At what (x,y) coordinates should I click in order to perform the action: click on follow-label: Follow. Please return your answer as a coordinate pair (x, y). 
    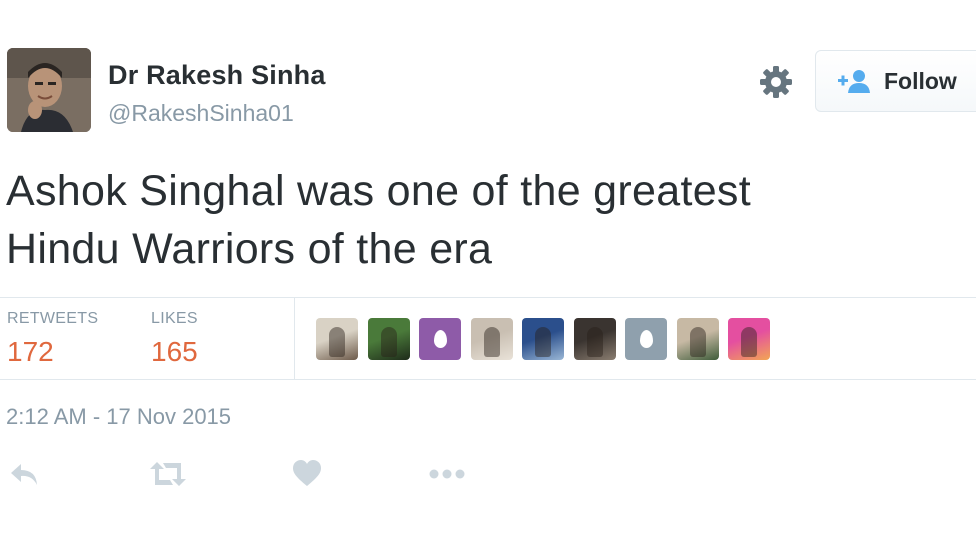
    Looking at the image, I should click on (920, 80).